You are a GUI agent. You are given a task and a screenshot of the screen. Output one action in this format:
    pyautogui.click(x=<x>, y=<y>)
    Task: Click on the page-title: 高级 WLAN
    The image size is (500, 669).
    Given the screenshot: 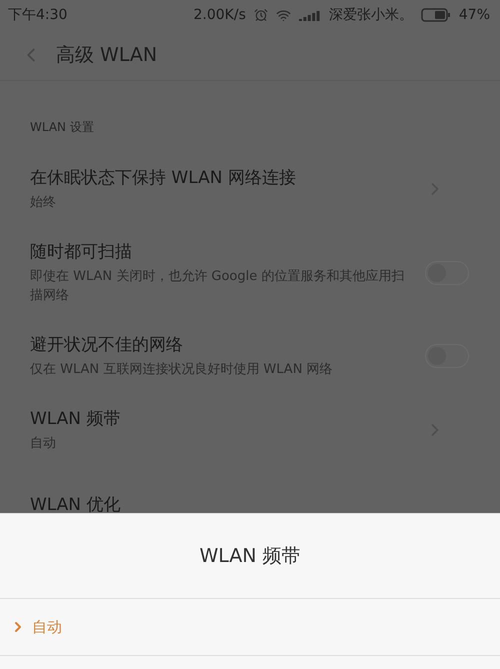 What is the action you would take?
    pyautogui.click(x=107, y=55)
    